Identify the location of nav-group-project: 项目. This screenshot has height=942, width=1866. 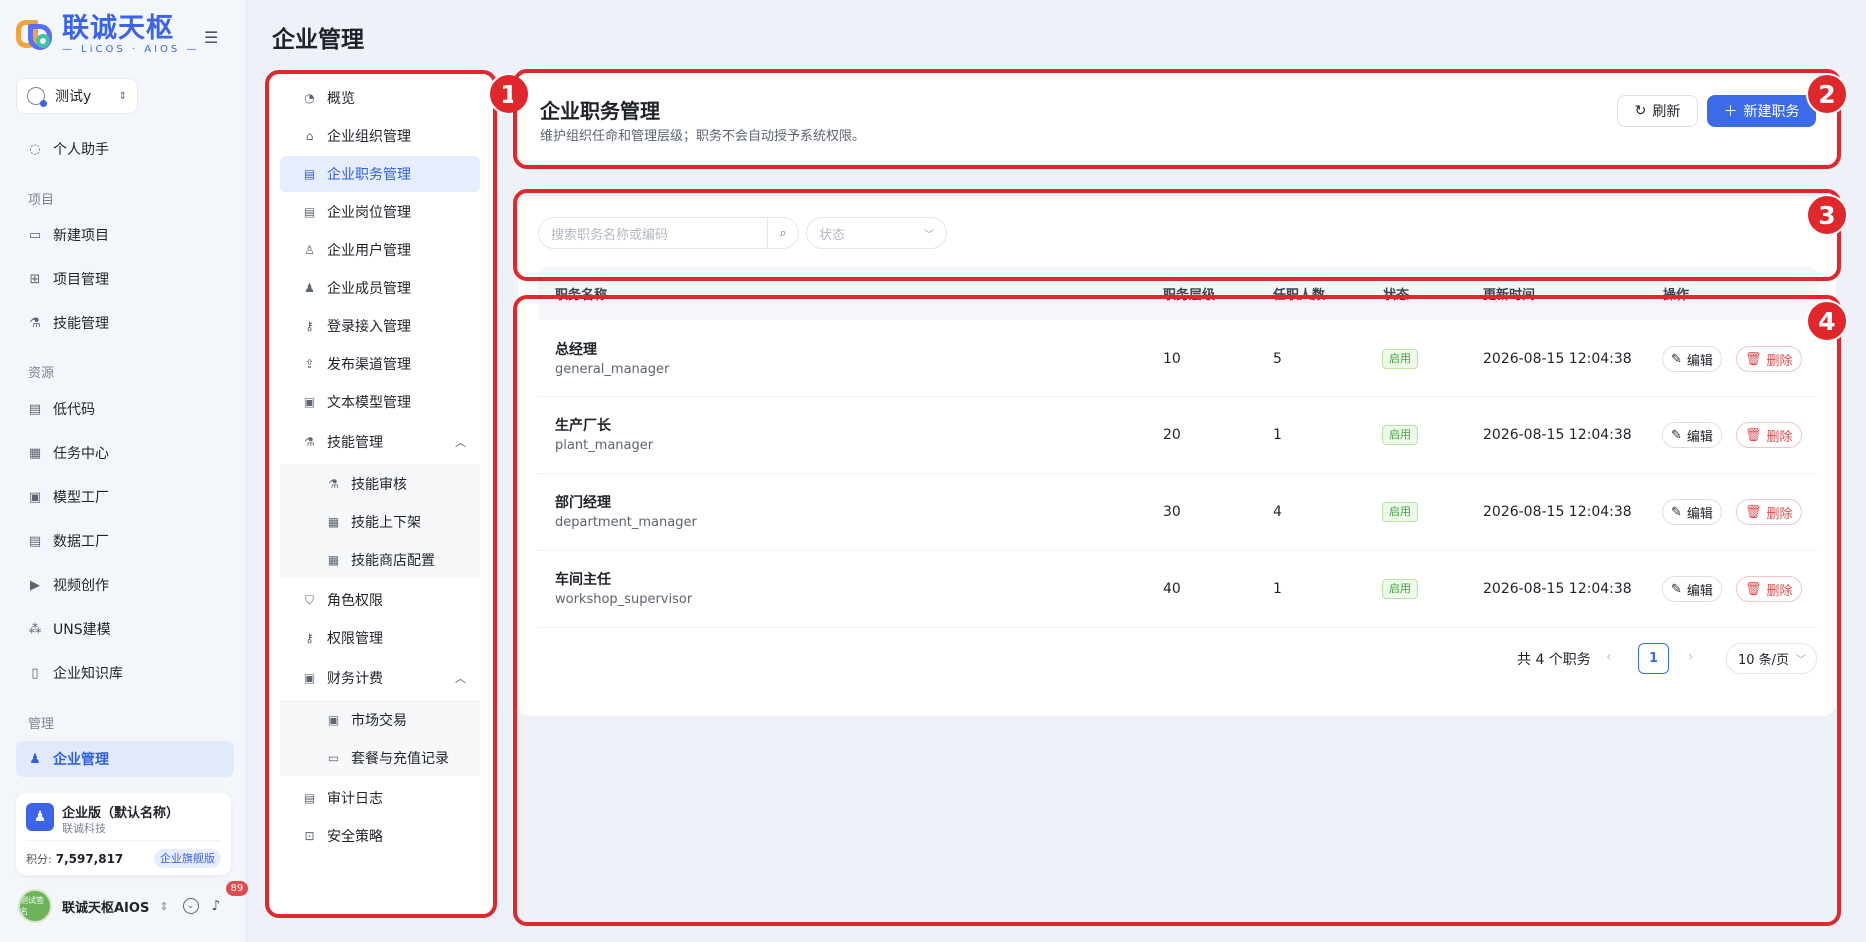
(41, 200).